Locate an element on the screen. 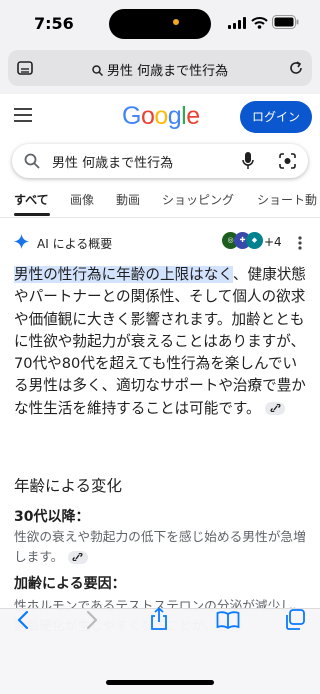 Image resolution: width=320 pixels, height=694 pixels. tab-shopping: ショッピング is located at coordinates (198, 199).